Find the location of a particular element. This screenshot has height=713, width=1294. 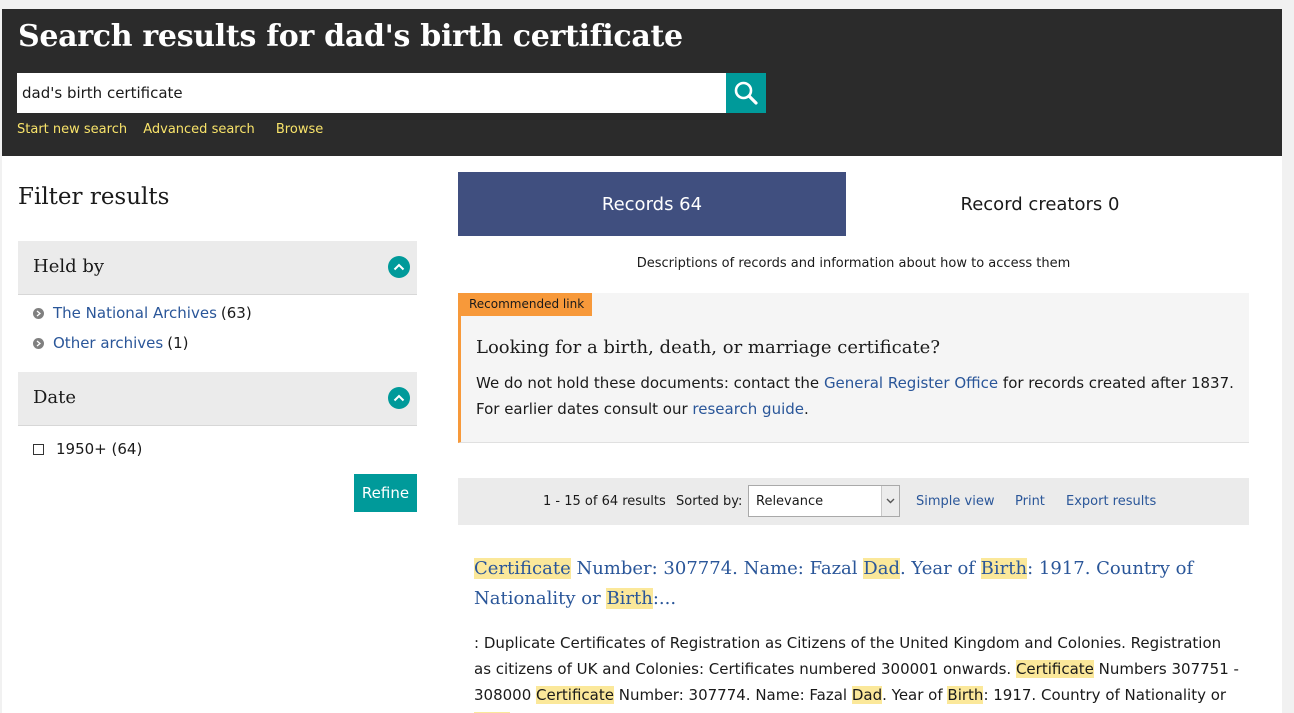

tab-records: Records 64 is located at coordinates (652, 204).